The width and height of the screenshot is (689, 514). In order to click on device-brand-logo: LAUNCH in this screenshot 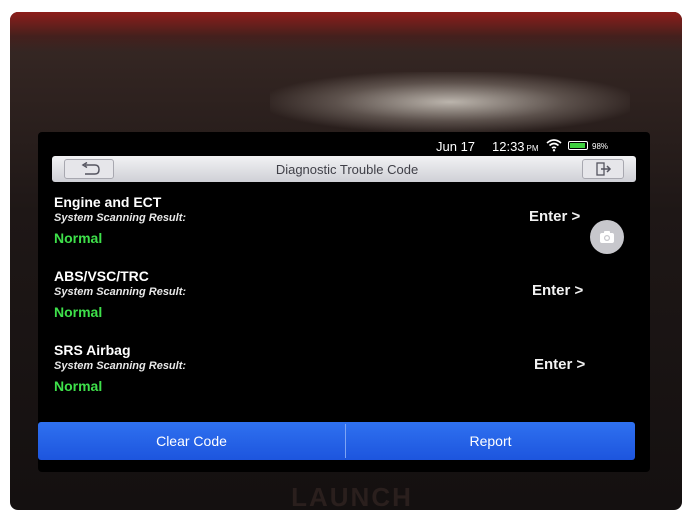, I will do `click(352, 496)`.